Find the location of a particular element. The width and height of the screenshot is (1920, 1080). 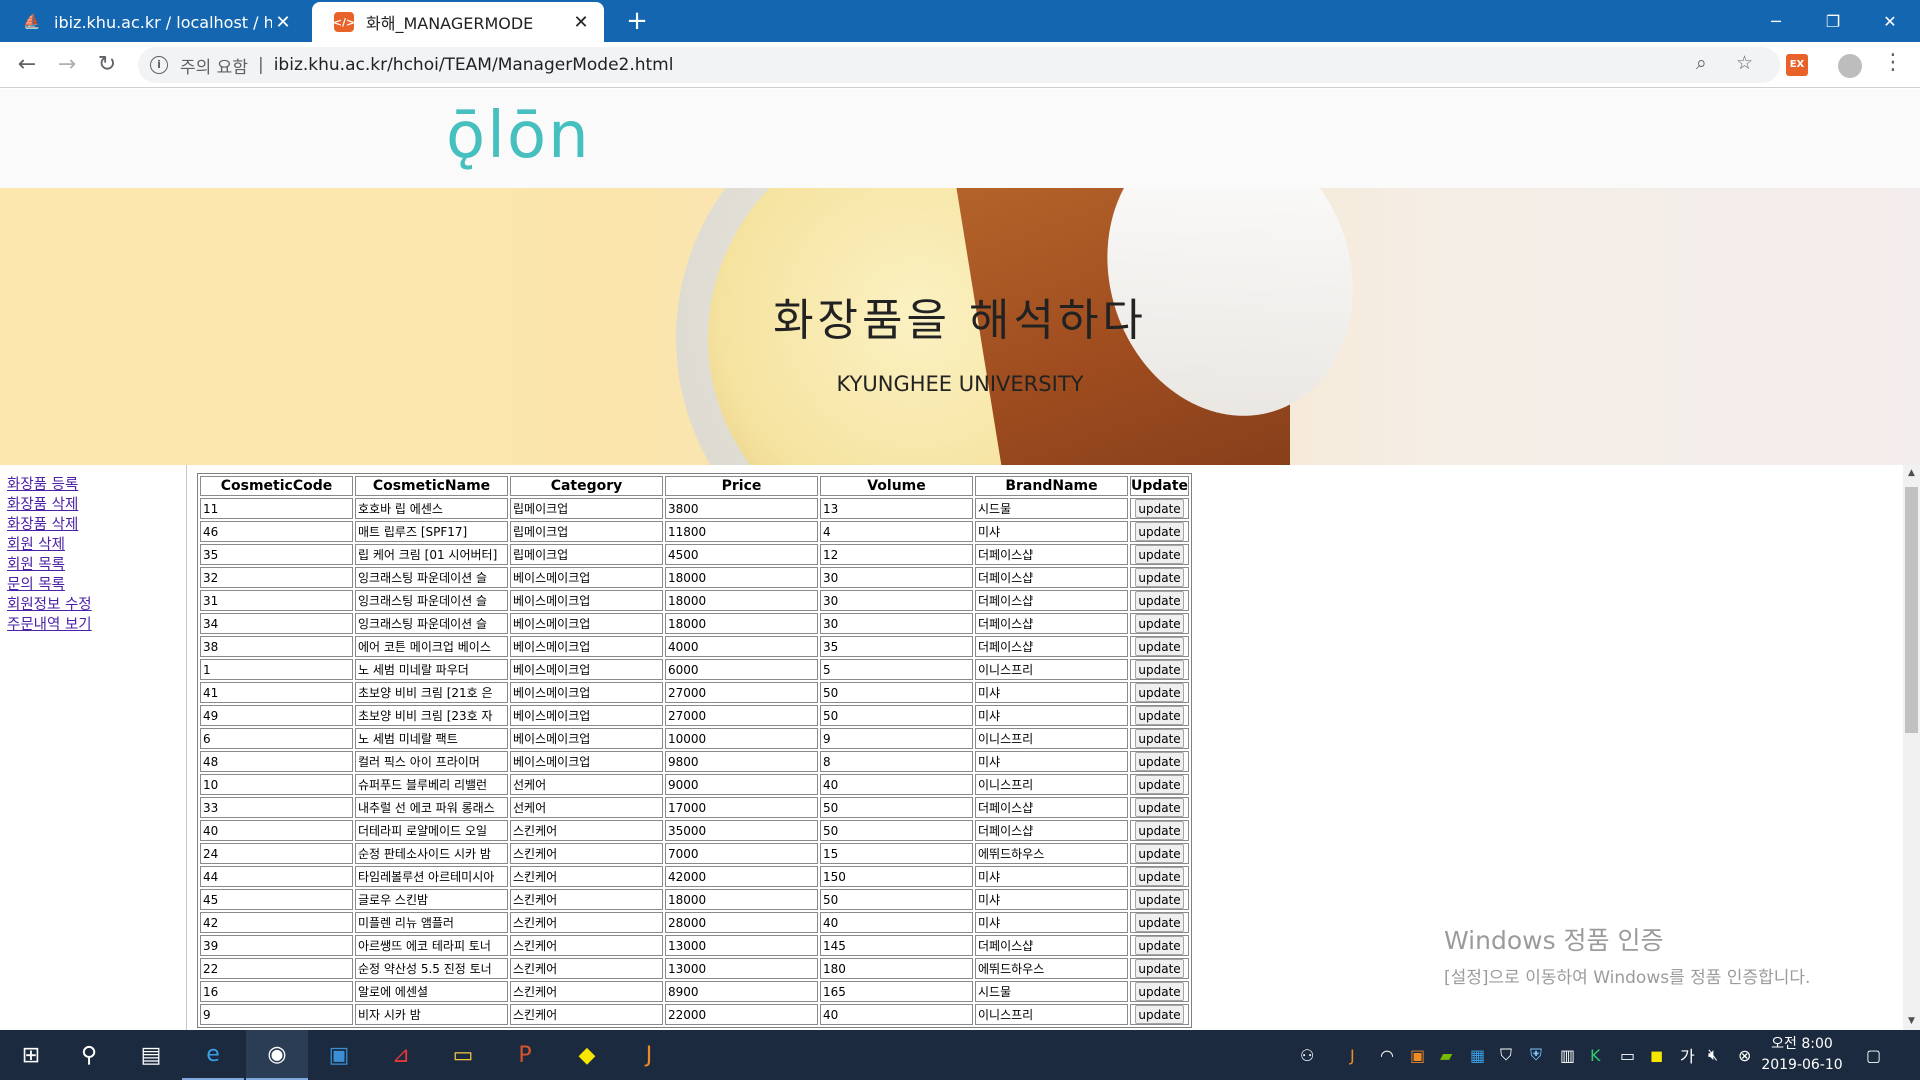

cell-volume: 30 is located at coordinates (896, 600).